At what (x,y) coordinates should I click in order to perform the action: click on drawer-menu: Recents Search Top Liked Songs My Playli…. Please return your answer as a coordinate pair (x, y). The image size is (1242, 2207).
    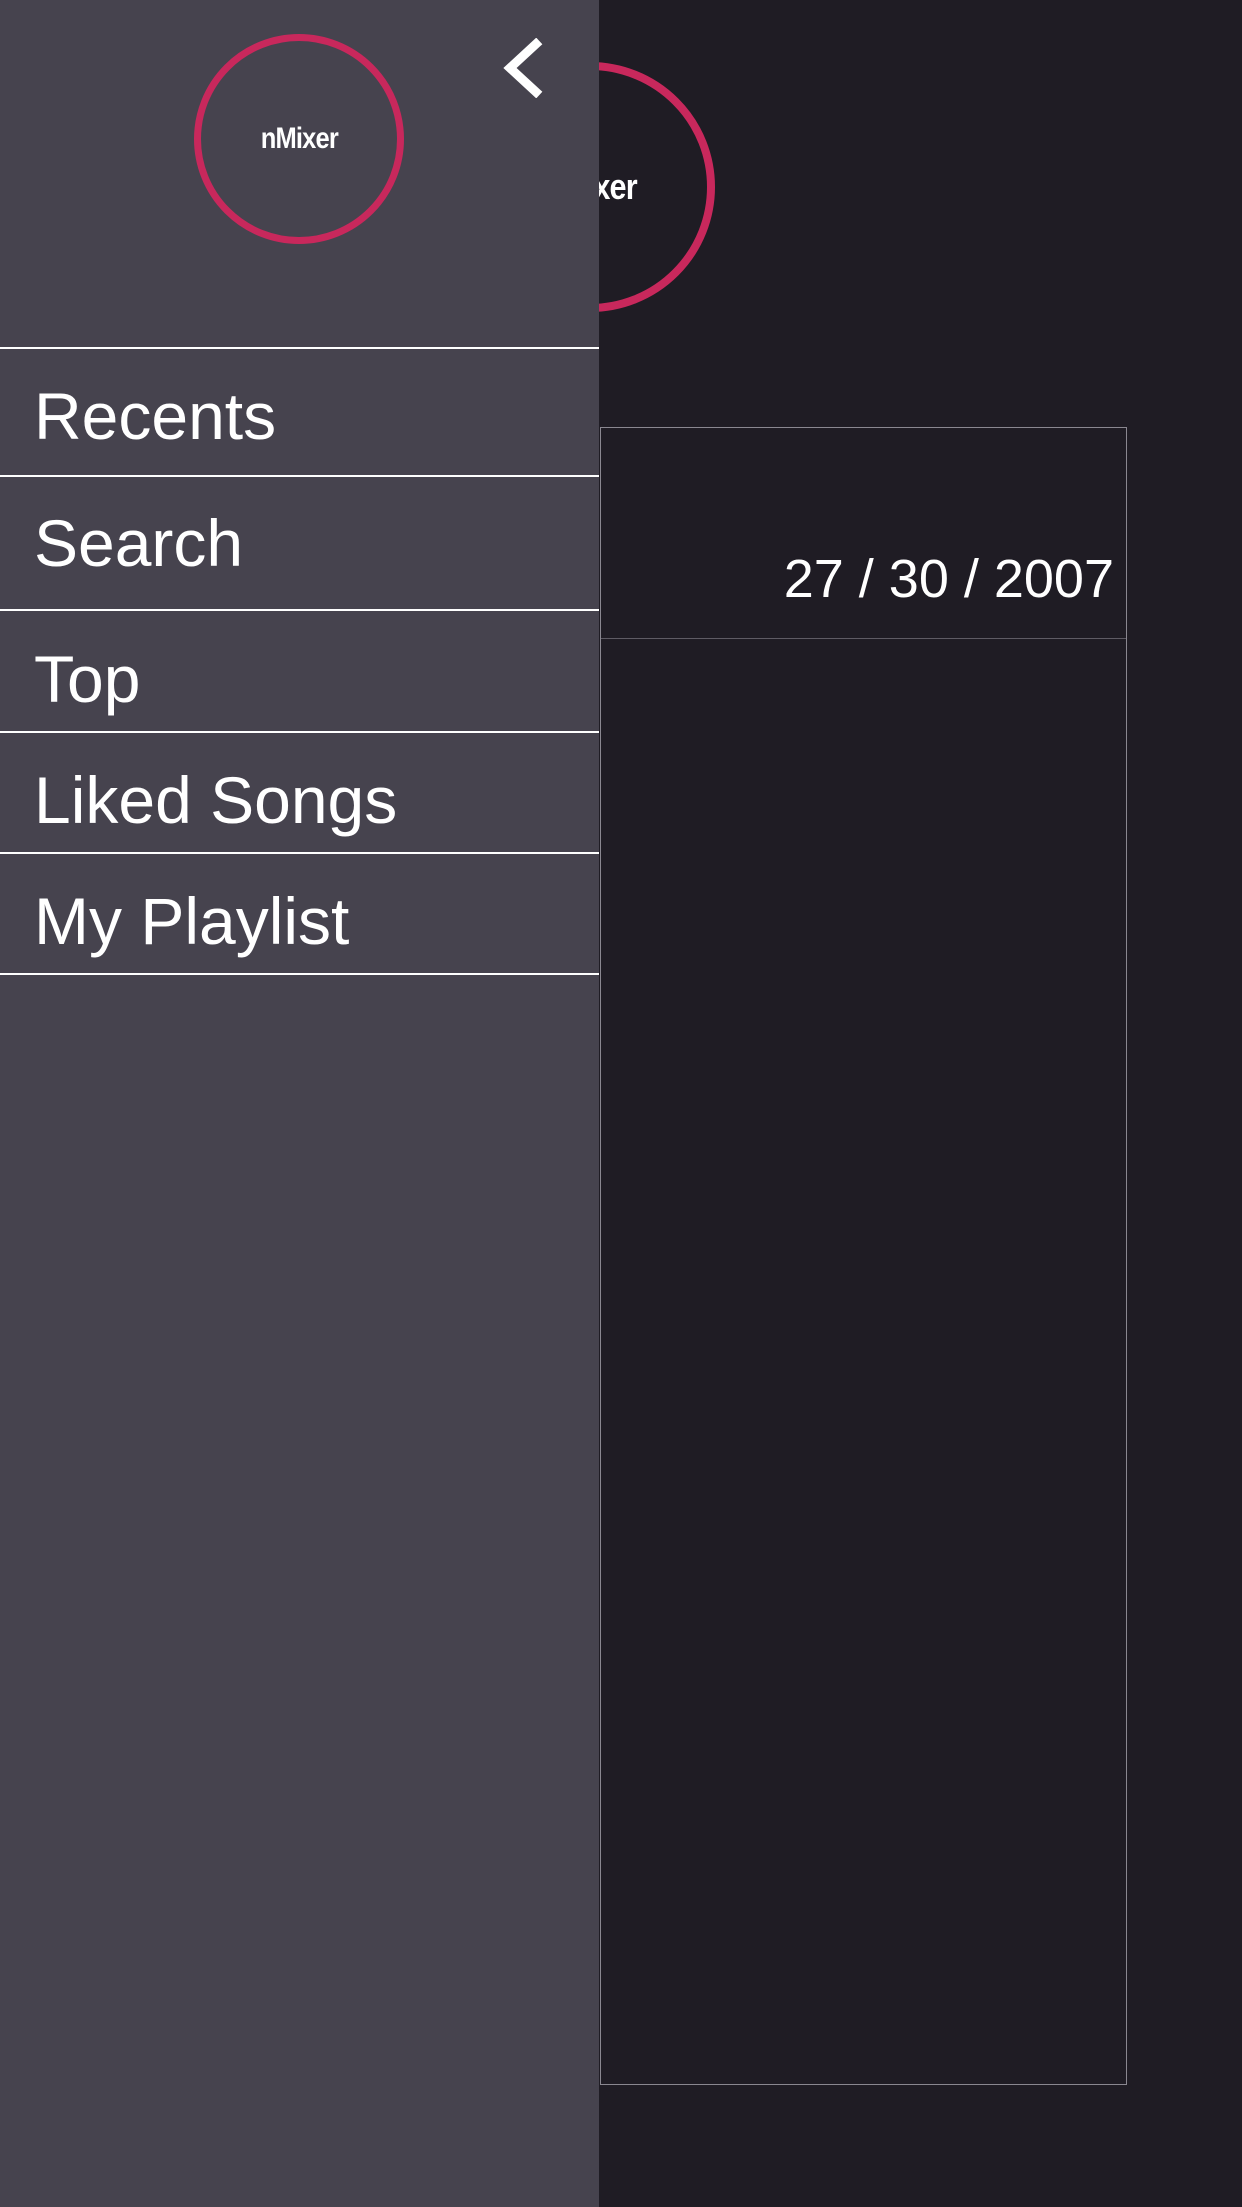
    Looking at the image, I should click on (299, 661).